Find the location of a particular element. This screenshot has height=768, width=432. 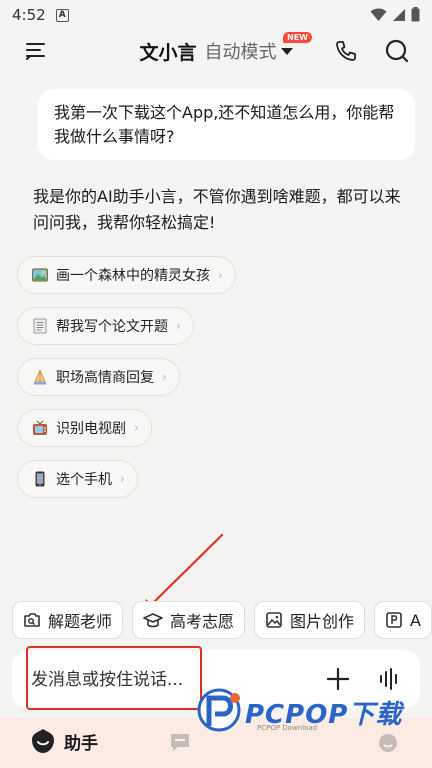

chip-image-create: 图片创作 is located at coordinates (310, 620).